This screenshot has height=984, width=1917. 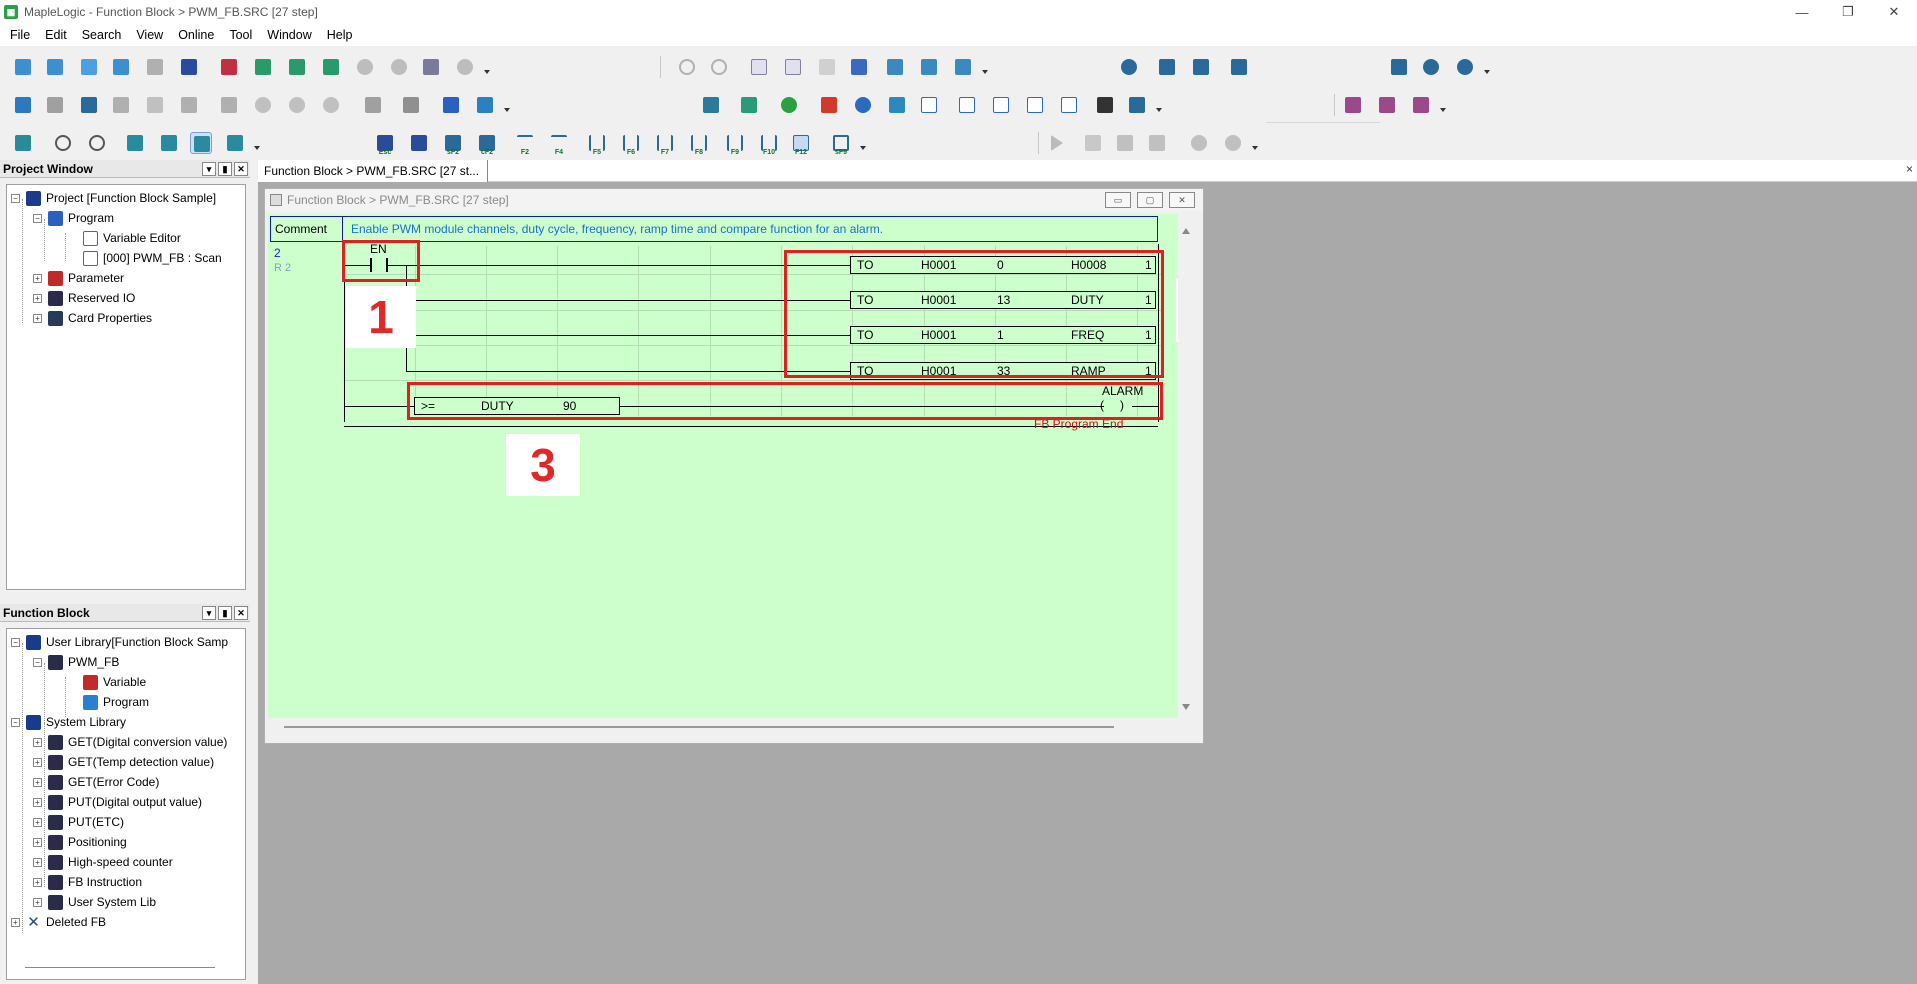 What do you see at coordinates (155, 67) in the screenshot?
I see `save-icon` at bounding box center [155, 67].